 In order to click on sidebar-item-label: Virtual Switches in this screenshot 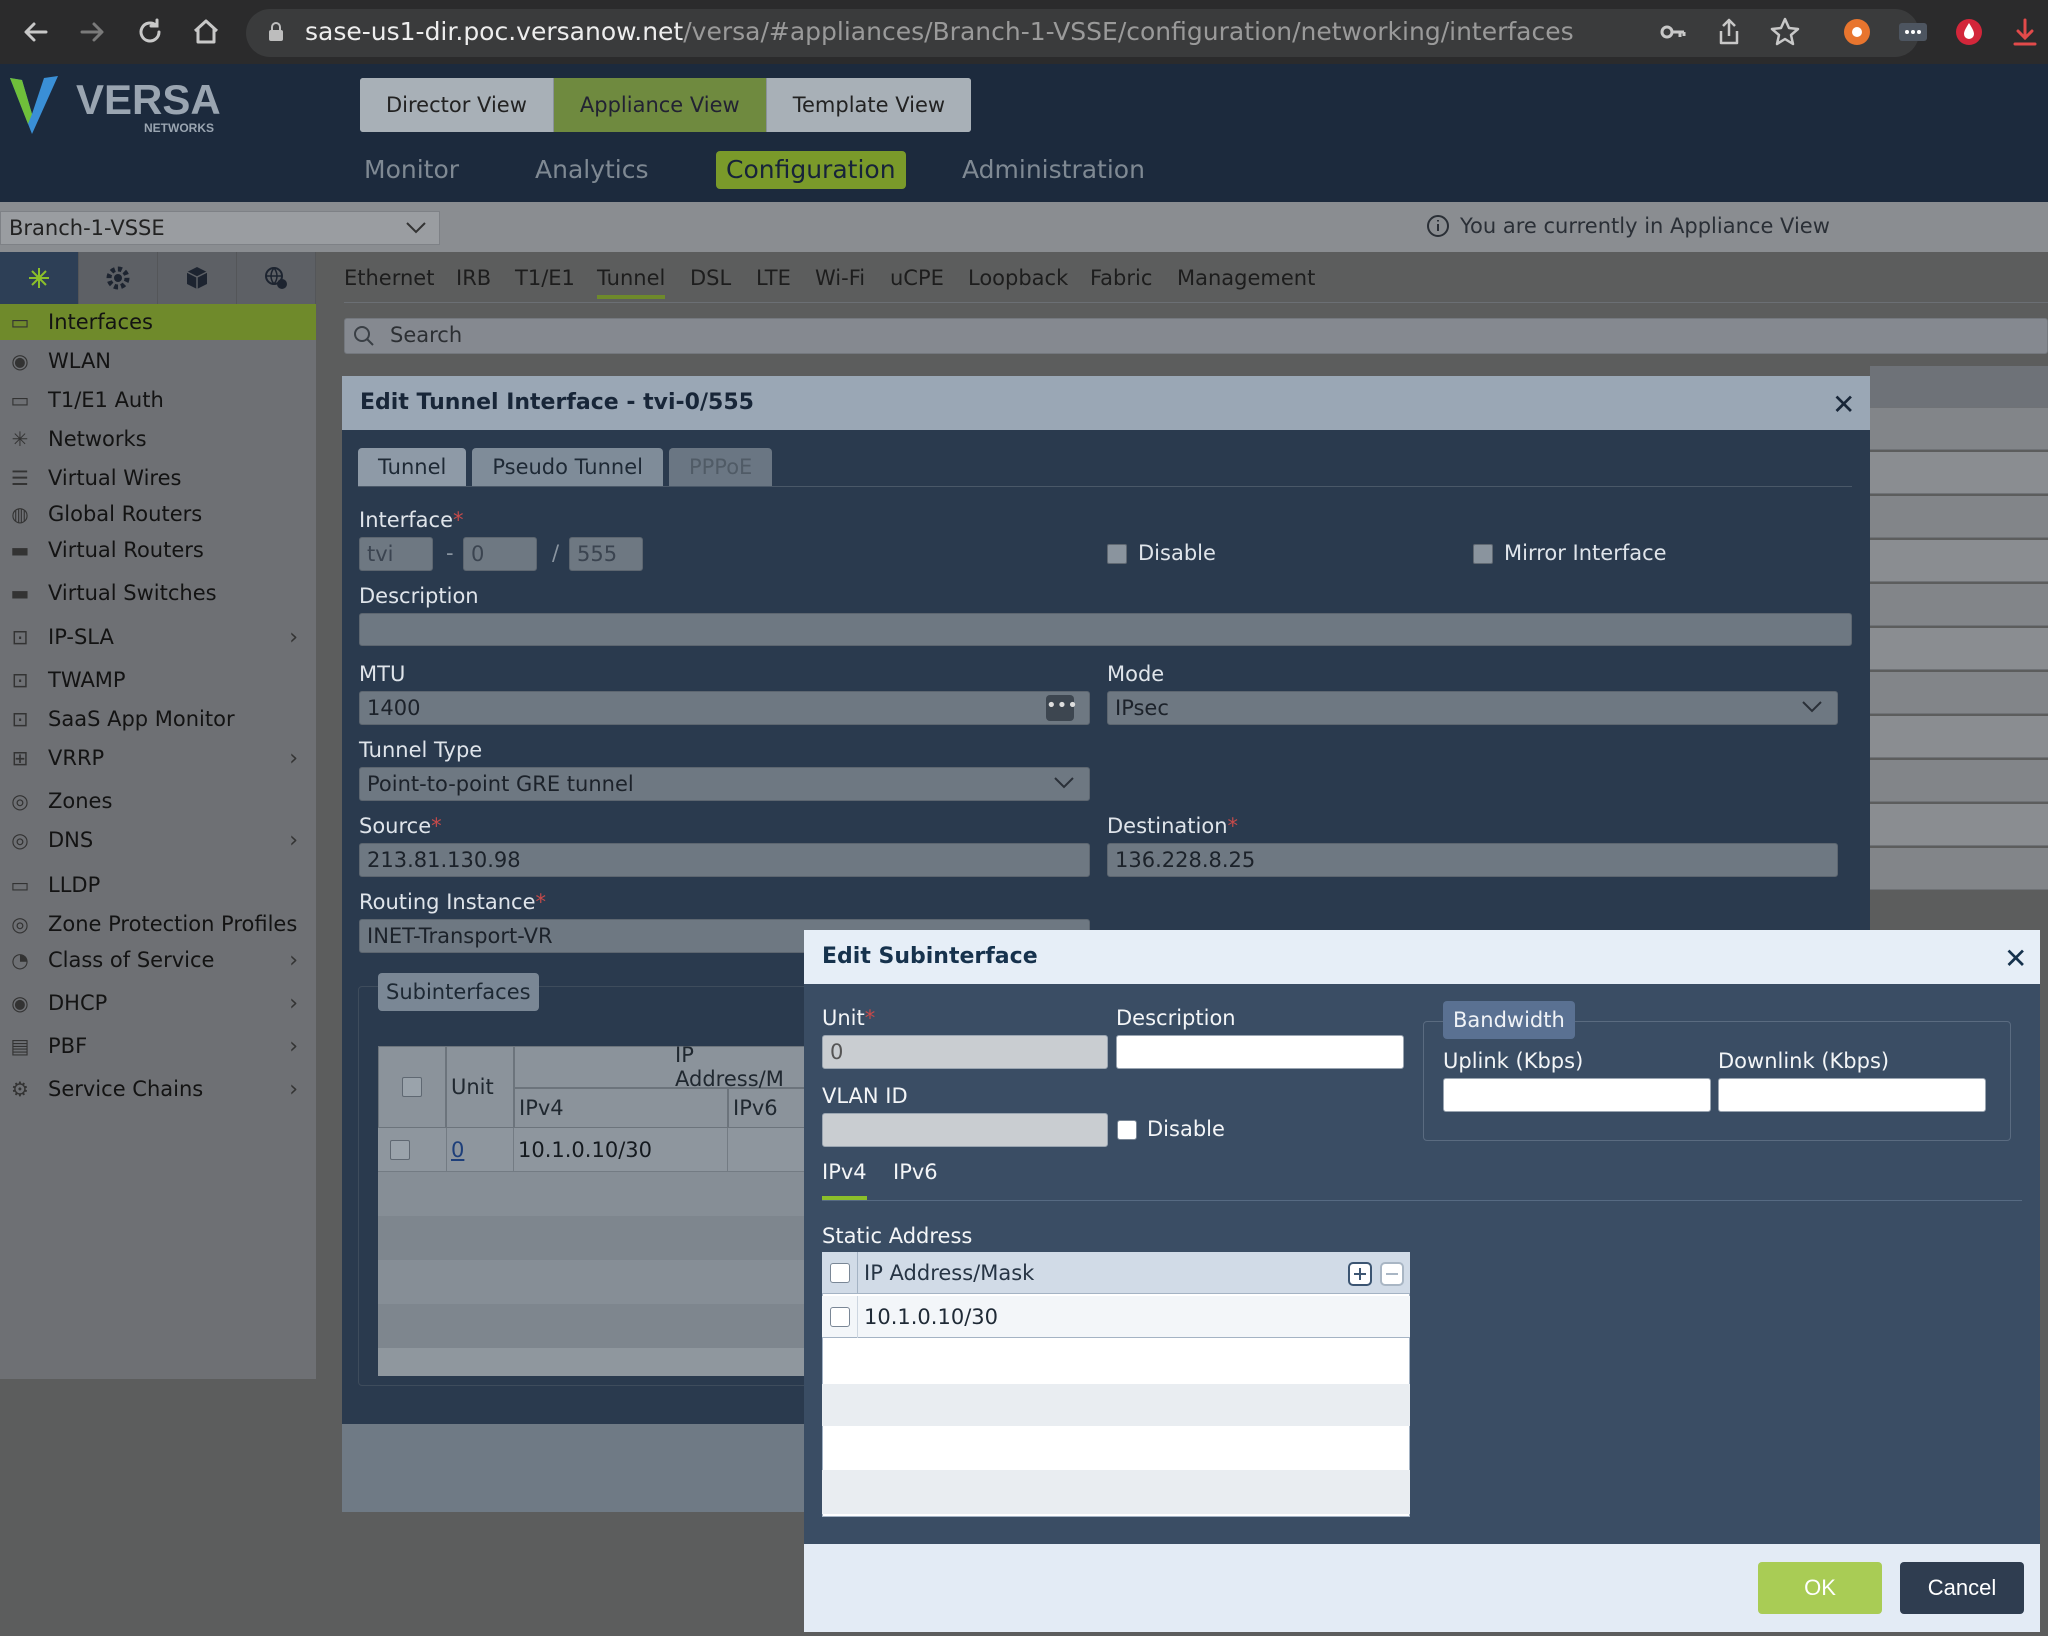, I will do `click(132, 593)`.